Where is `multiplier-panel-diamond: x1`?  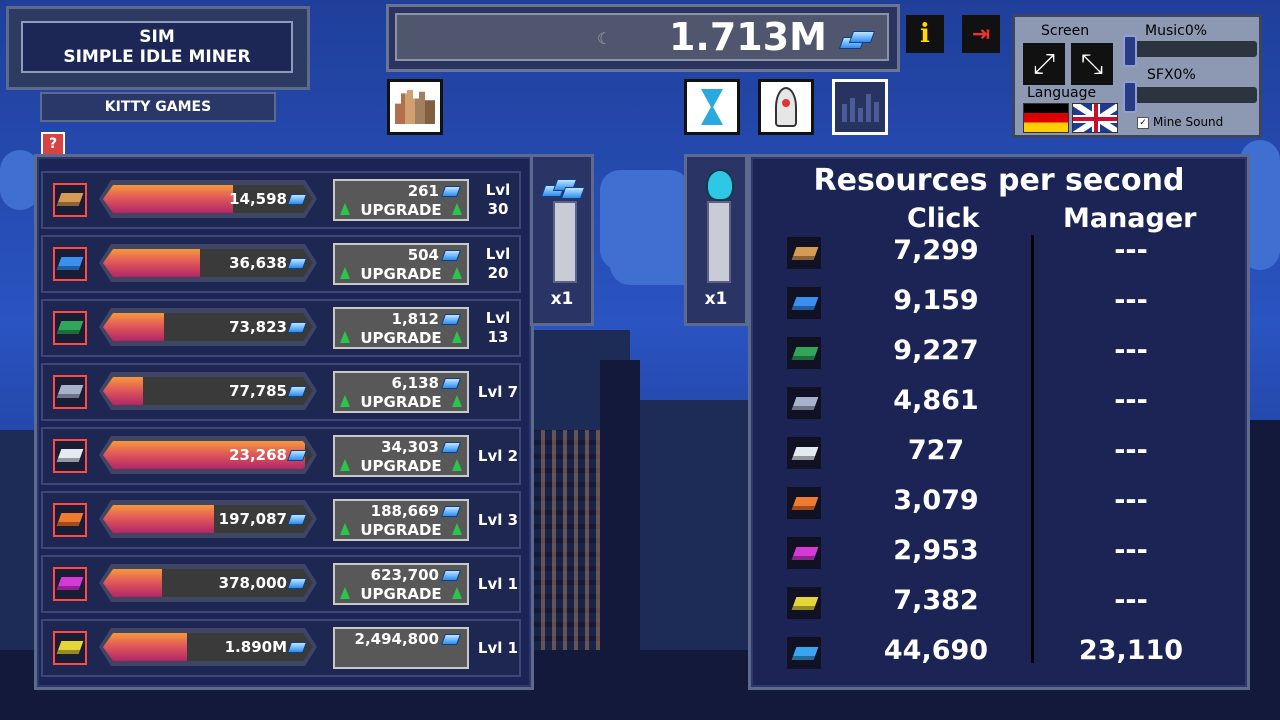
multiplier-panel-diamond: x1 is located at coordinates (562, 240).